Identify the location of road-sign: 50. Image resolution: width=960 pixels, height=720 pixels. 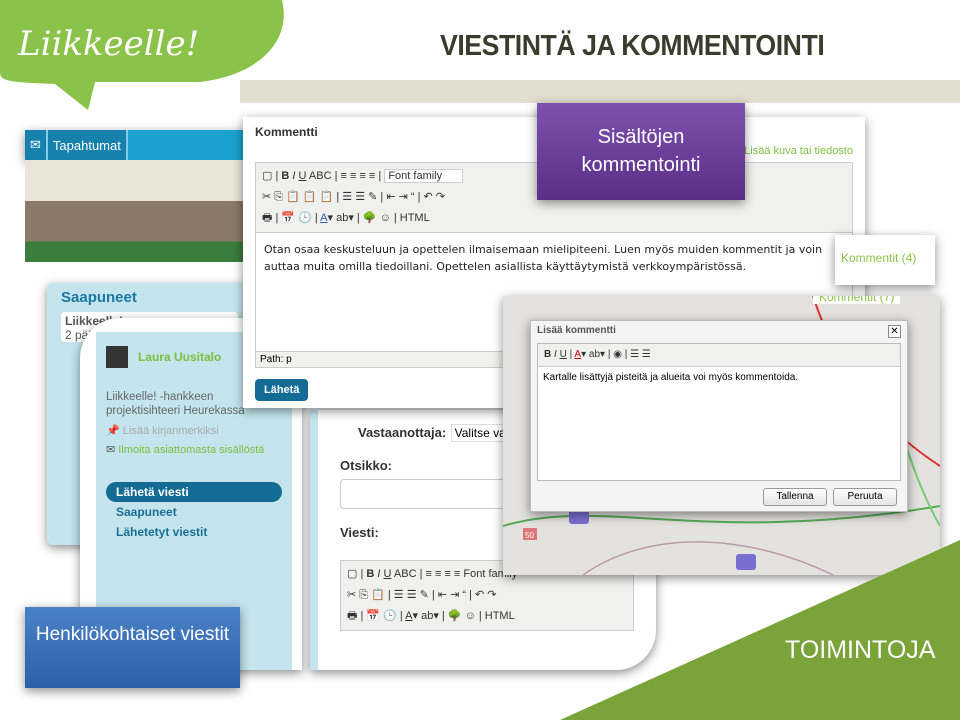
(529, 535).